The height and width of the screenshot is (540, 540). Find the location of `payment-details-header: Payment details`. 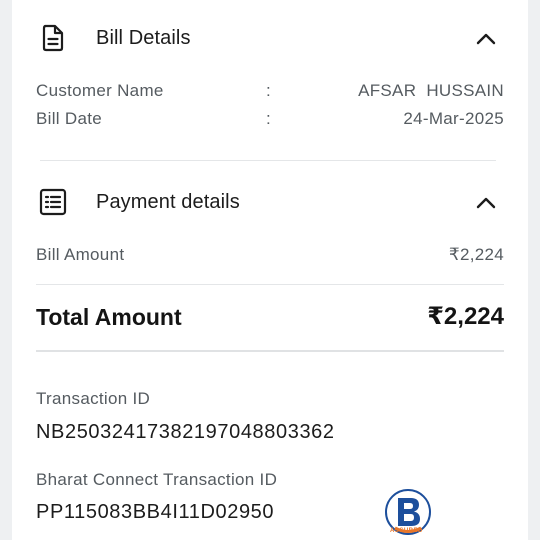

payment-details-header: Payment details is located at coordinates (270, 202).